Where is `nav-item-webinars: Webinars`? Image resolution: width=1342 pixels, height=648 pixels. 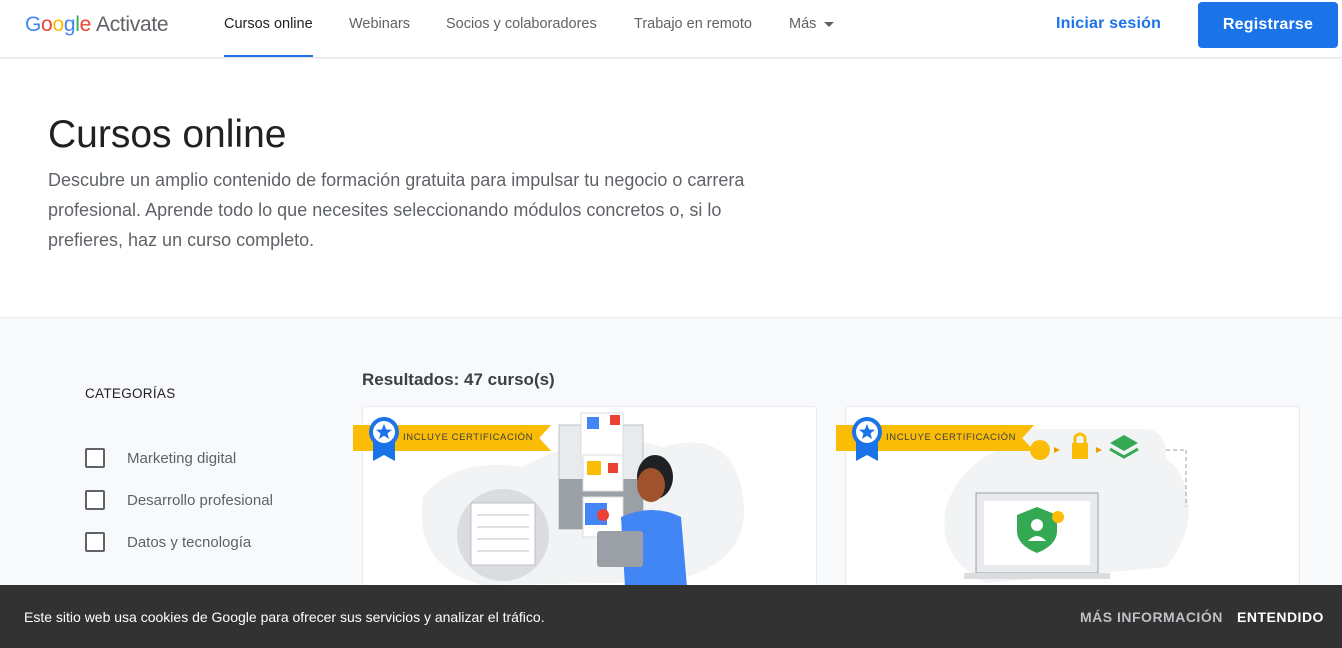
nav-item-webinars: Webinars is located at coordinates (379, 28).